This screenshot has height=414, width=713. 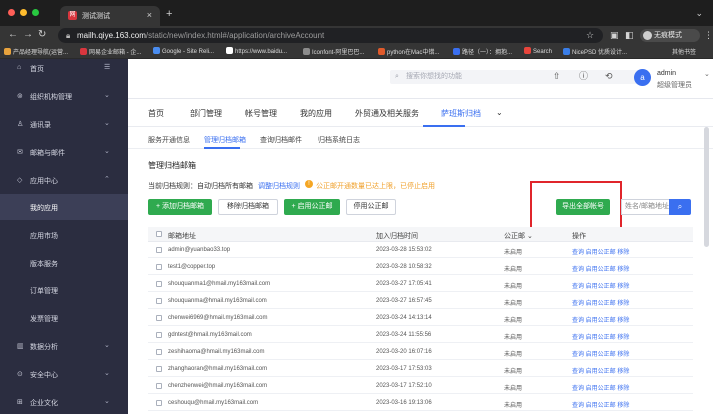 I want to click on nav-accounts: 帐号管理, so click(x=261, y=113).